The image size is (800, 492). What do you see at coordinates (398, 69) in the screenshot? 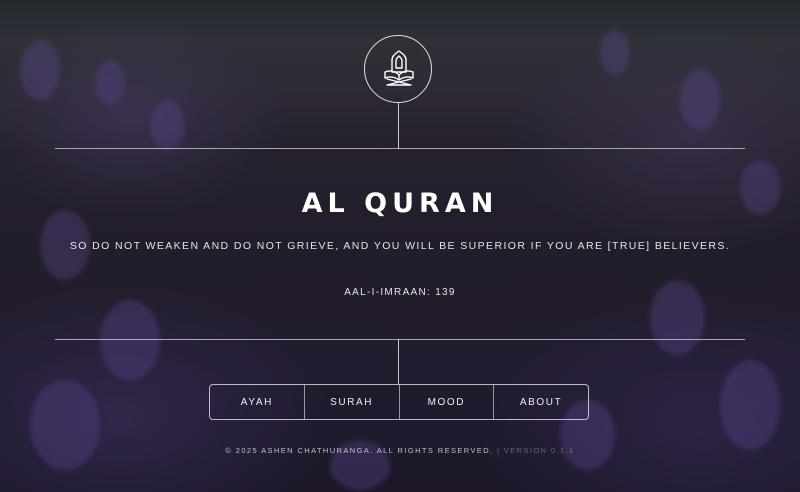
I see `logo` at bounding box center [398, 69].